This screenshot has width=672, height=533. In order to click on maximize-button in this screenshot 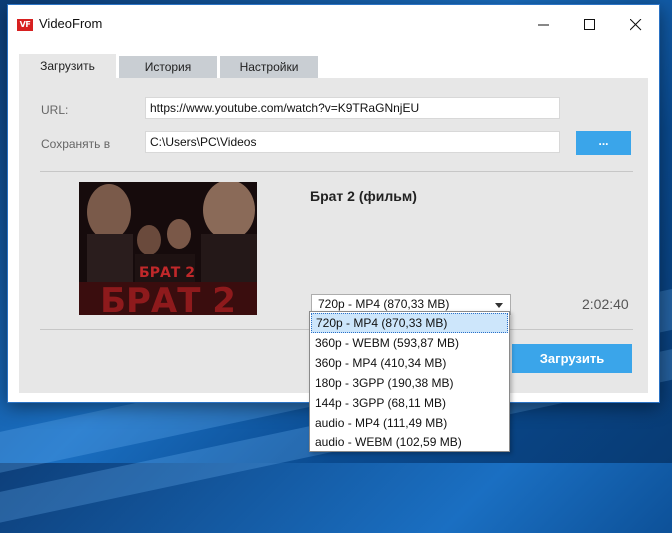, I will do `click(590, 24)`.